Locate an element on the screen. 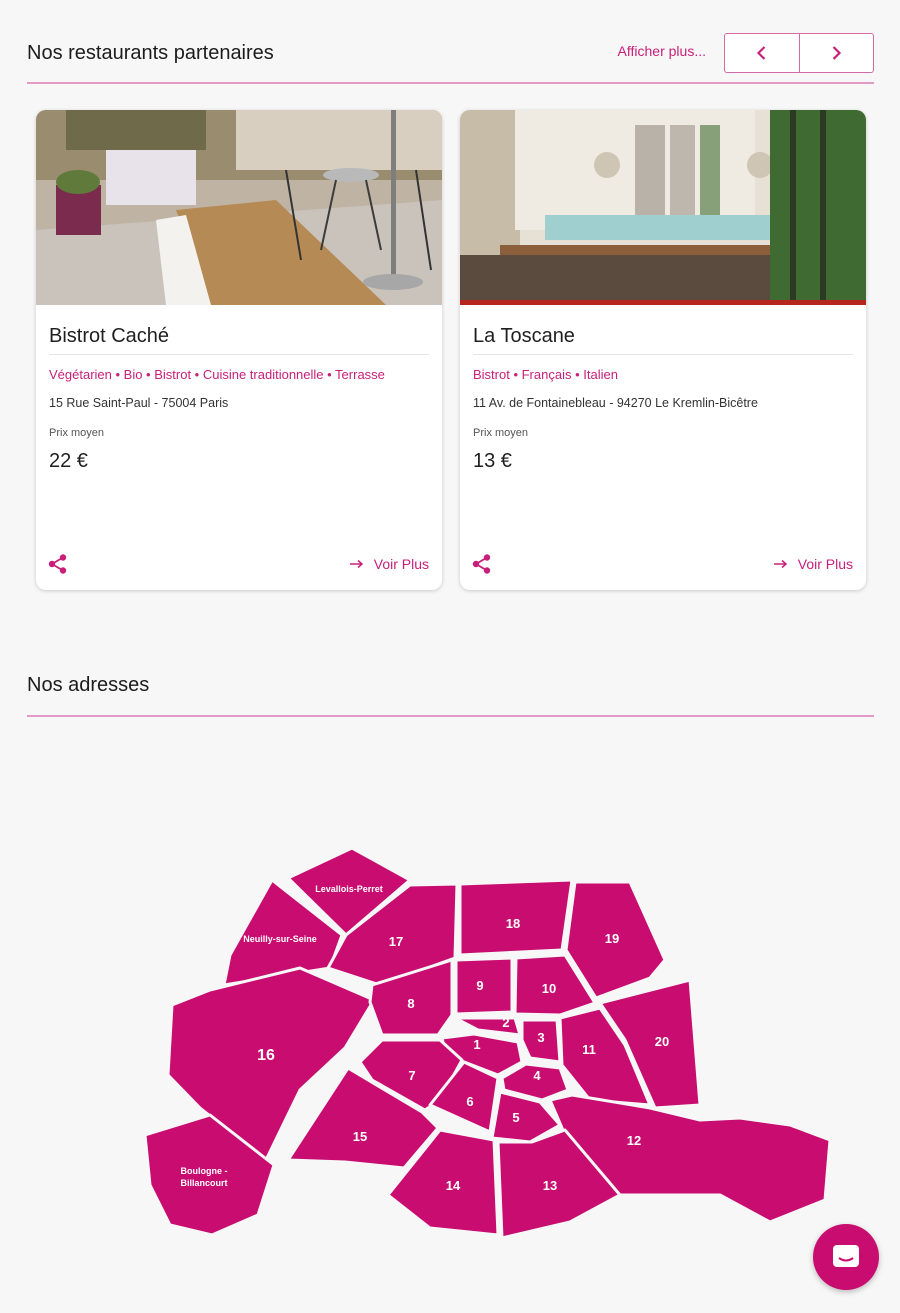 The image size is (900, 1313). chat-icon is located at coordinates (846, 1256).